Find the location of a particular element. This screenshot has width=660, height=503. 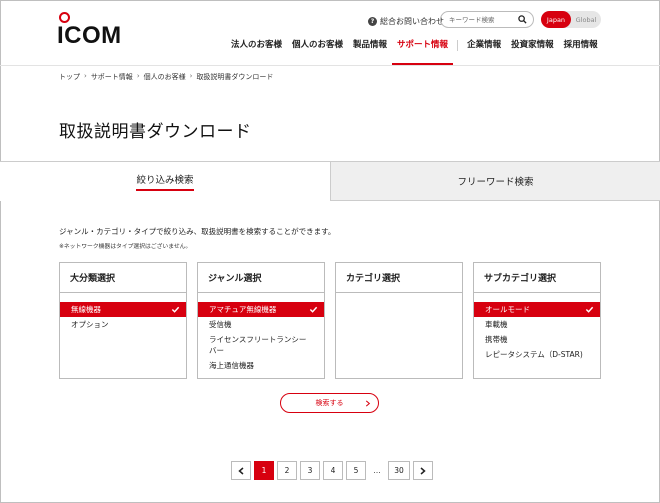

inquiry-label: 総合お問い合わせ is located at coordinates (412, 21).